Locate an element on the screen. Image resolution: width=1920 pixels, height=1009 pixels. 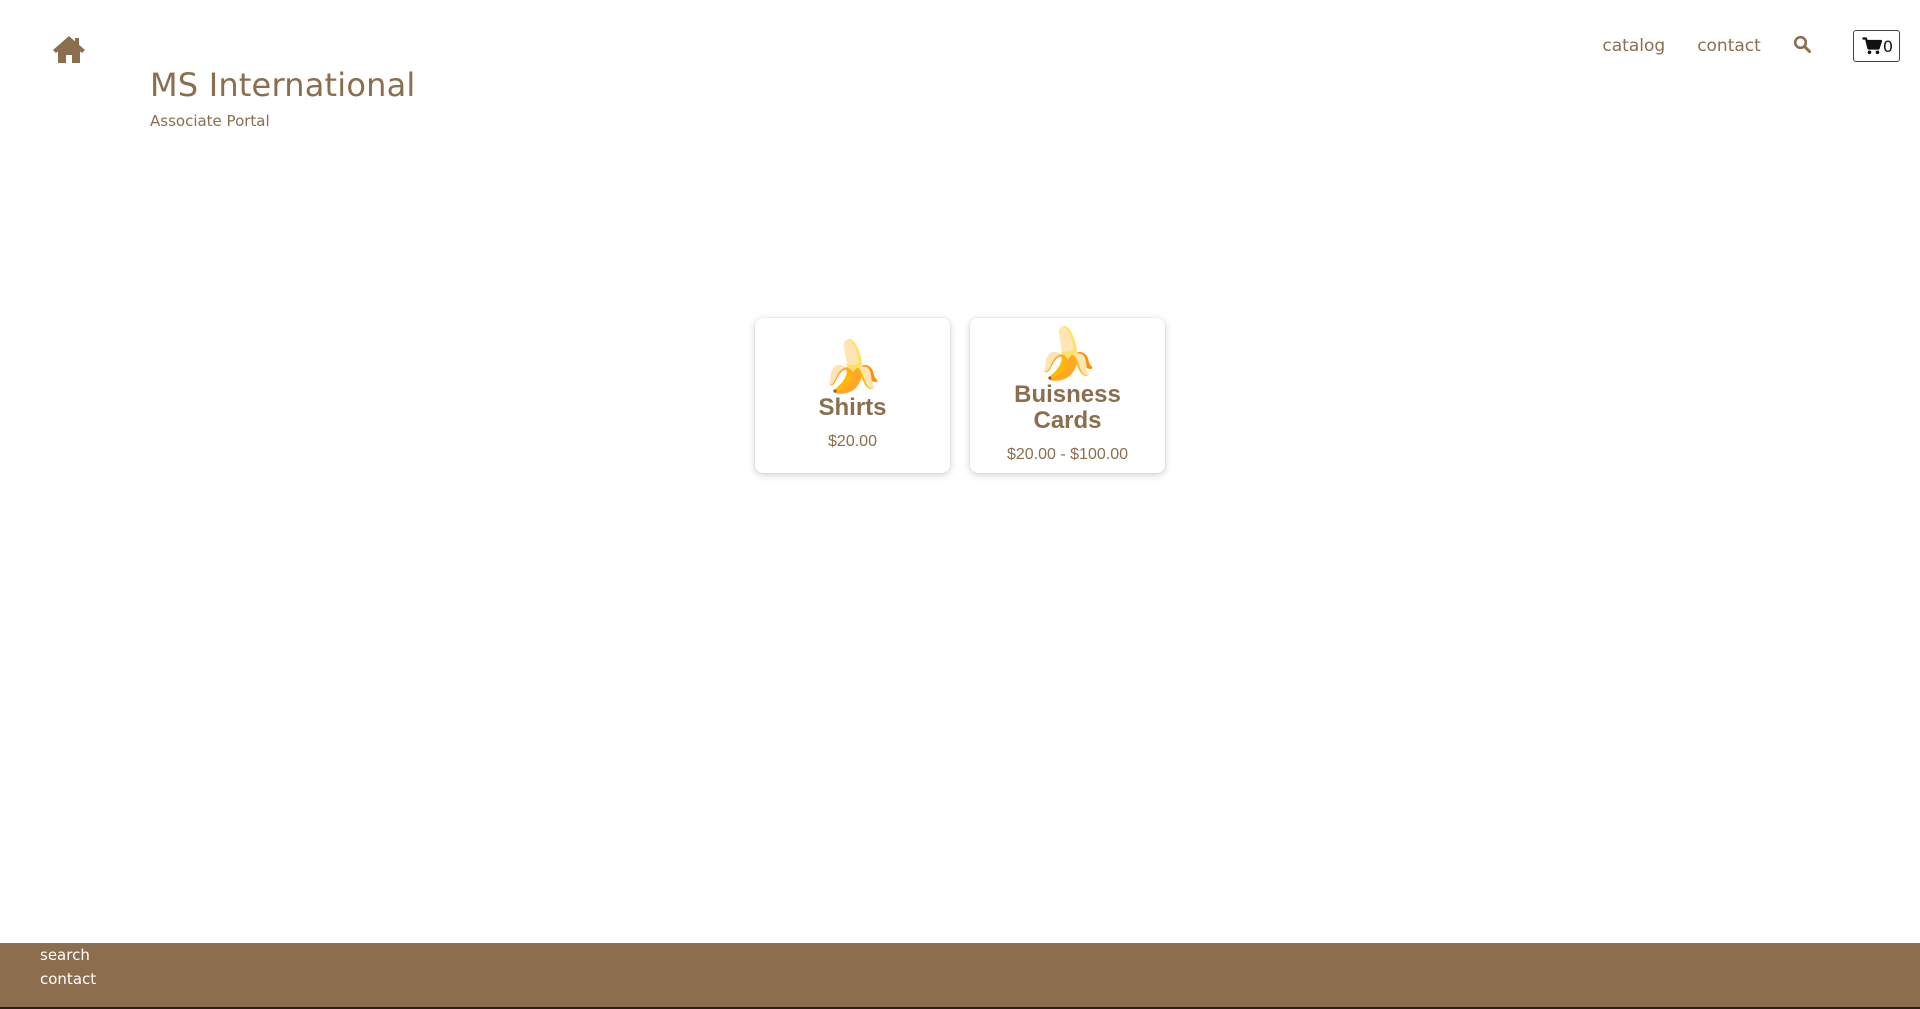
search-icon is located at coordinates (1802, 44).